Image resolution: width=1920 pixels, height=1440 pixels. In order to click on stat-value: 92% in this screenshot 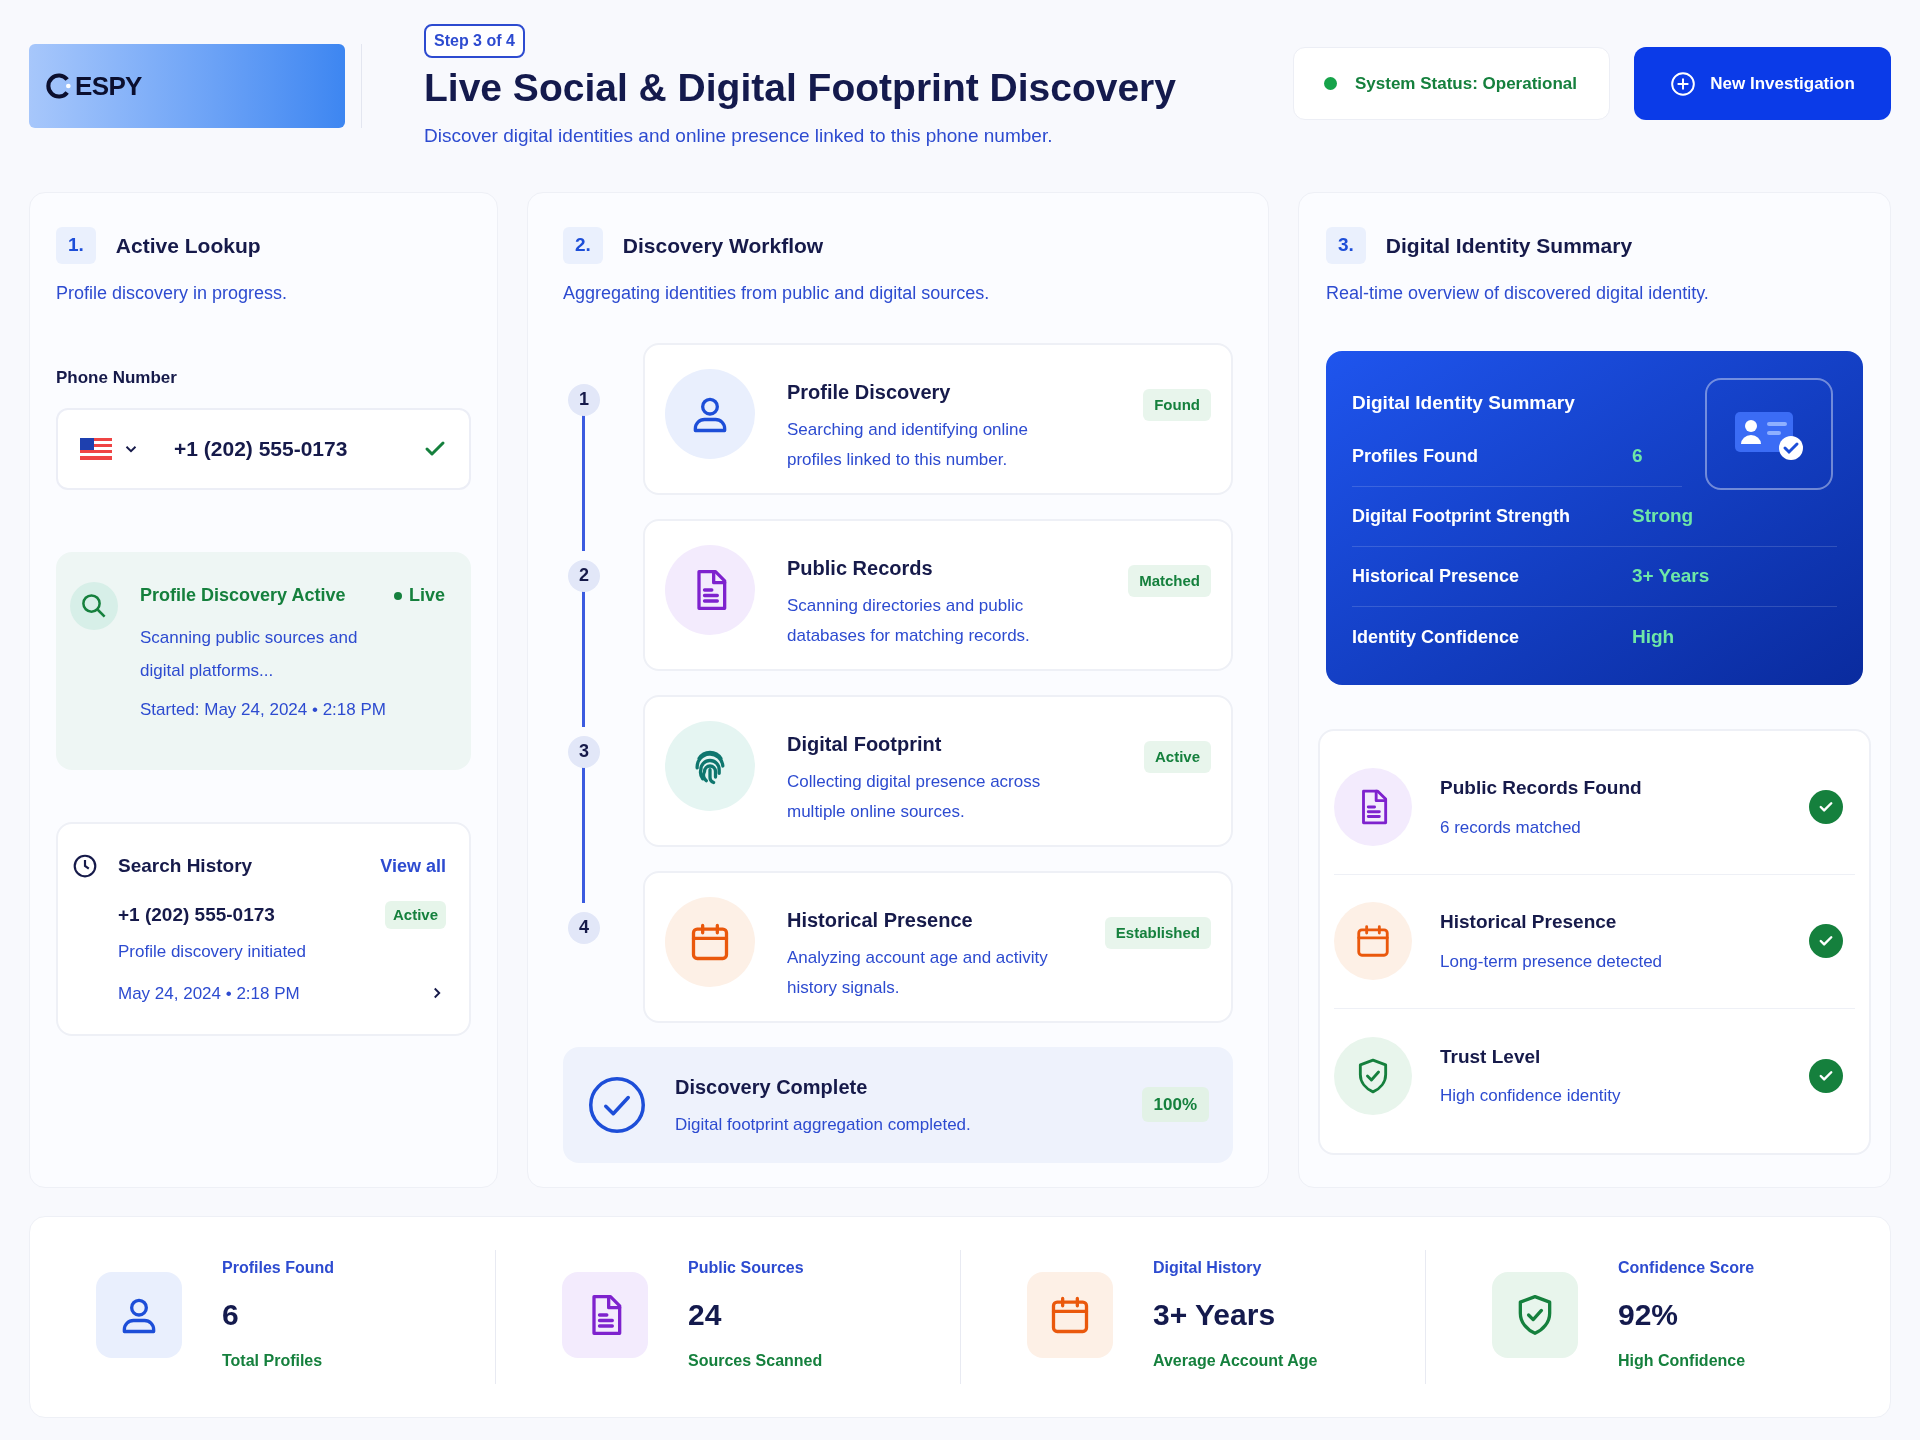, I will do `click(1649, 1315)`.